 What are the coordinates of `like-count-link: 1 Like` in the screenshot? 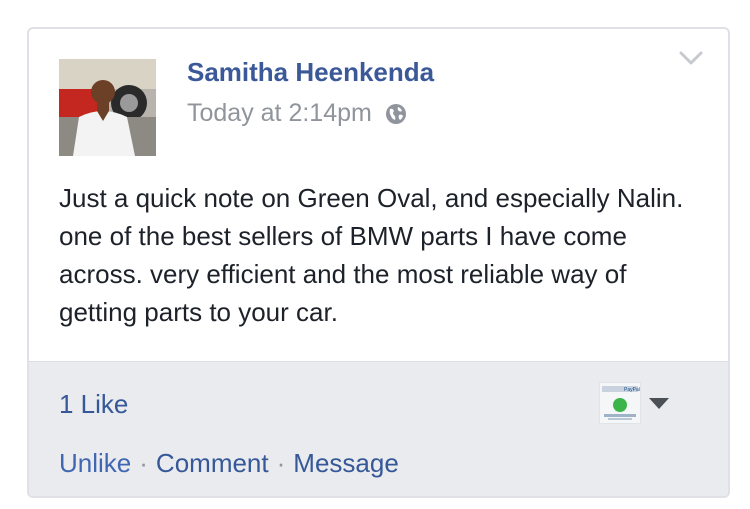 It's located at (93, 404).